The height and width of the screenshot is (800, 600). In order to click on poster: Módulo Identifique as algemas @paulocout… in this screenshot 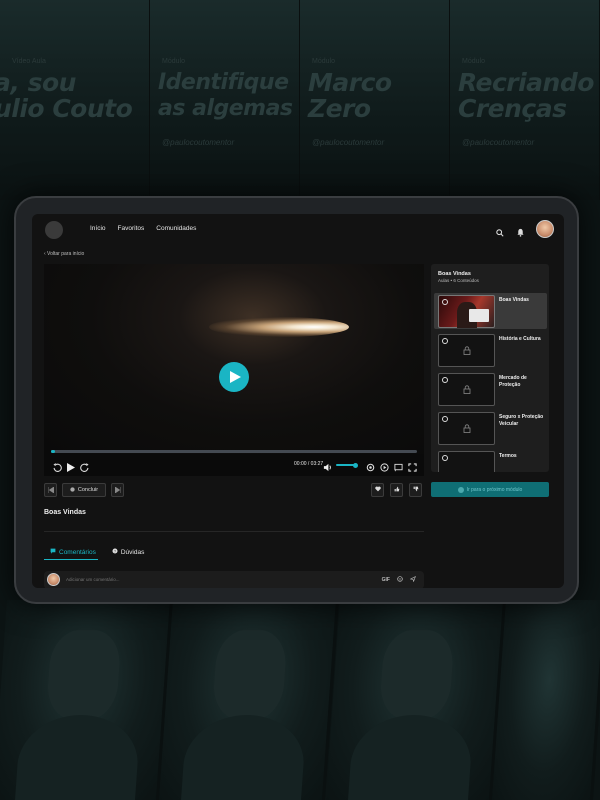, I will do `click(225, 100)`.